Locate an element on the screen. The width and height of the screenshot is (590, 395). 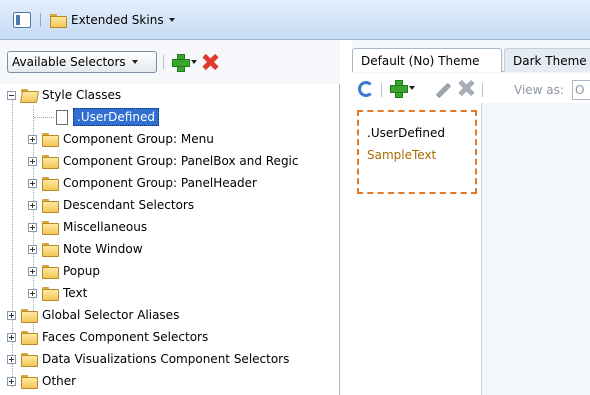
collapse-icon is located at coordinates (11, 95).